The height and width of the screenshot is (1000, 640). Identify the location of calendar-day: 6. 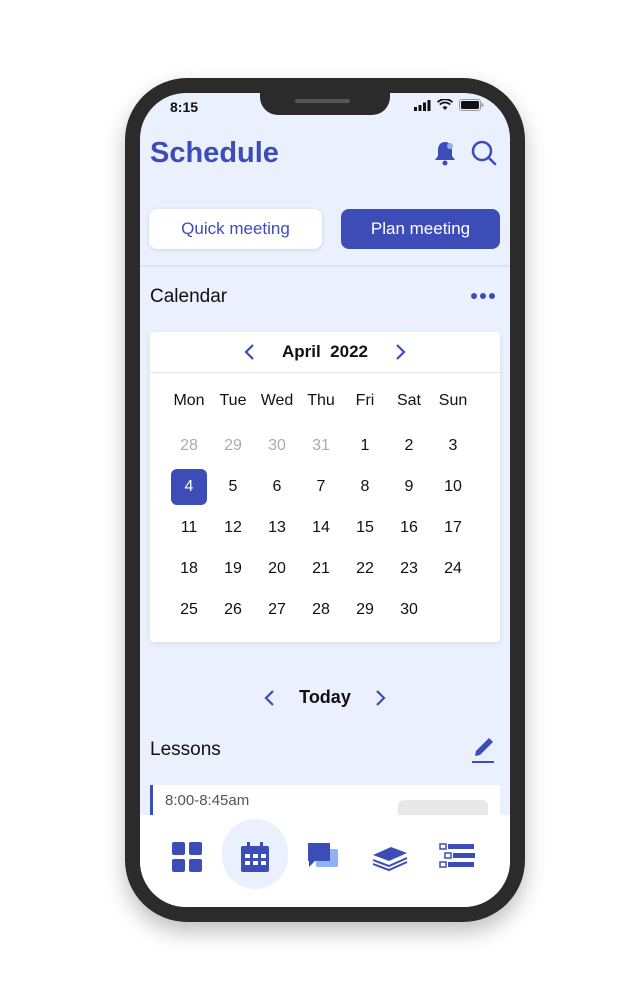
(277, 487).